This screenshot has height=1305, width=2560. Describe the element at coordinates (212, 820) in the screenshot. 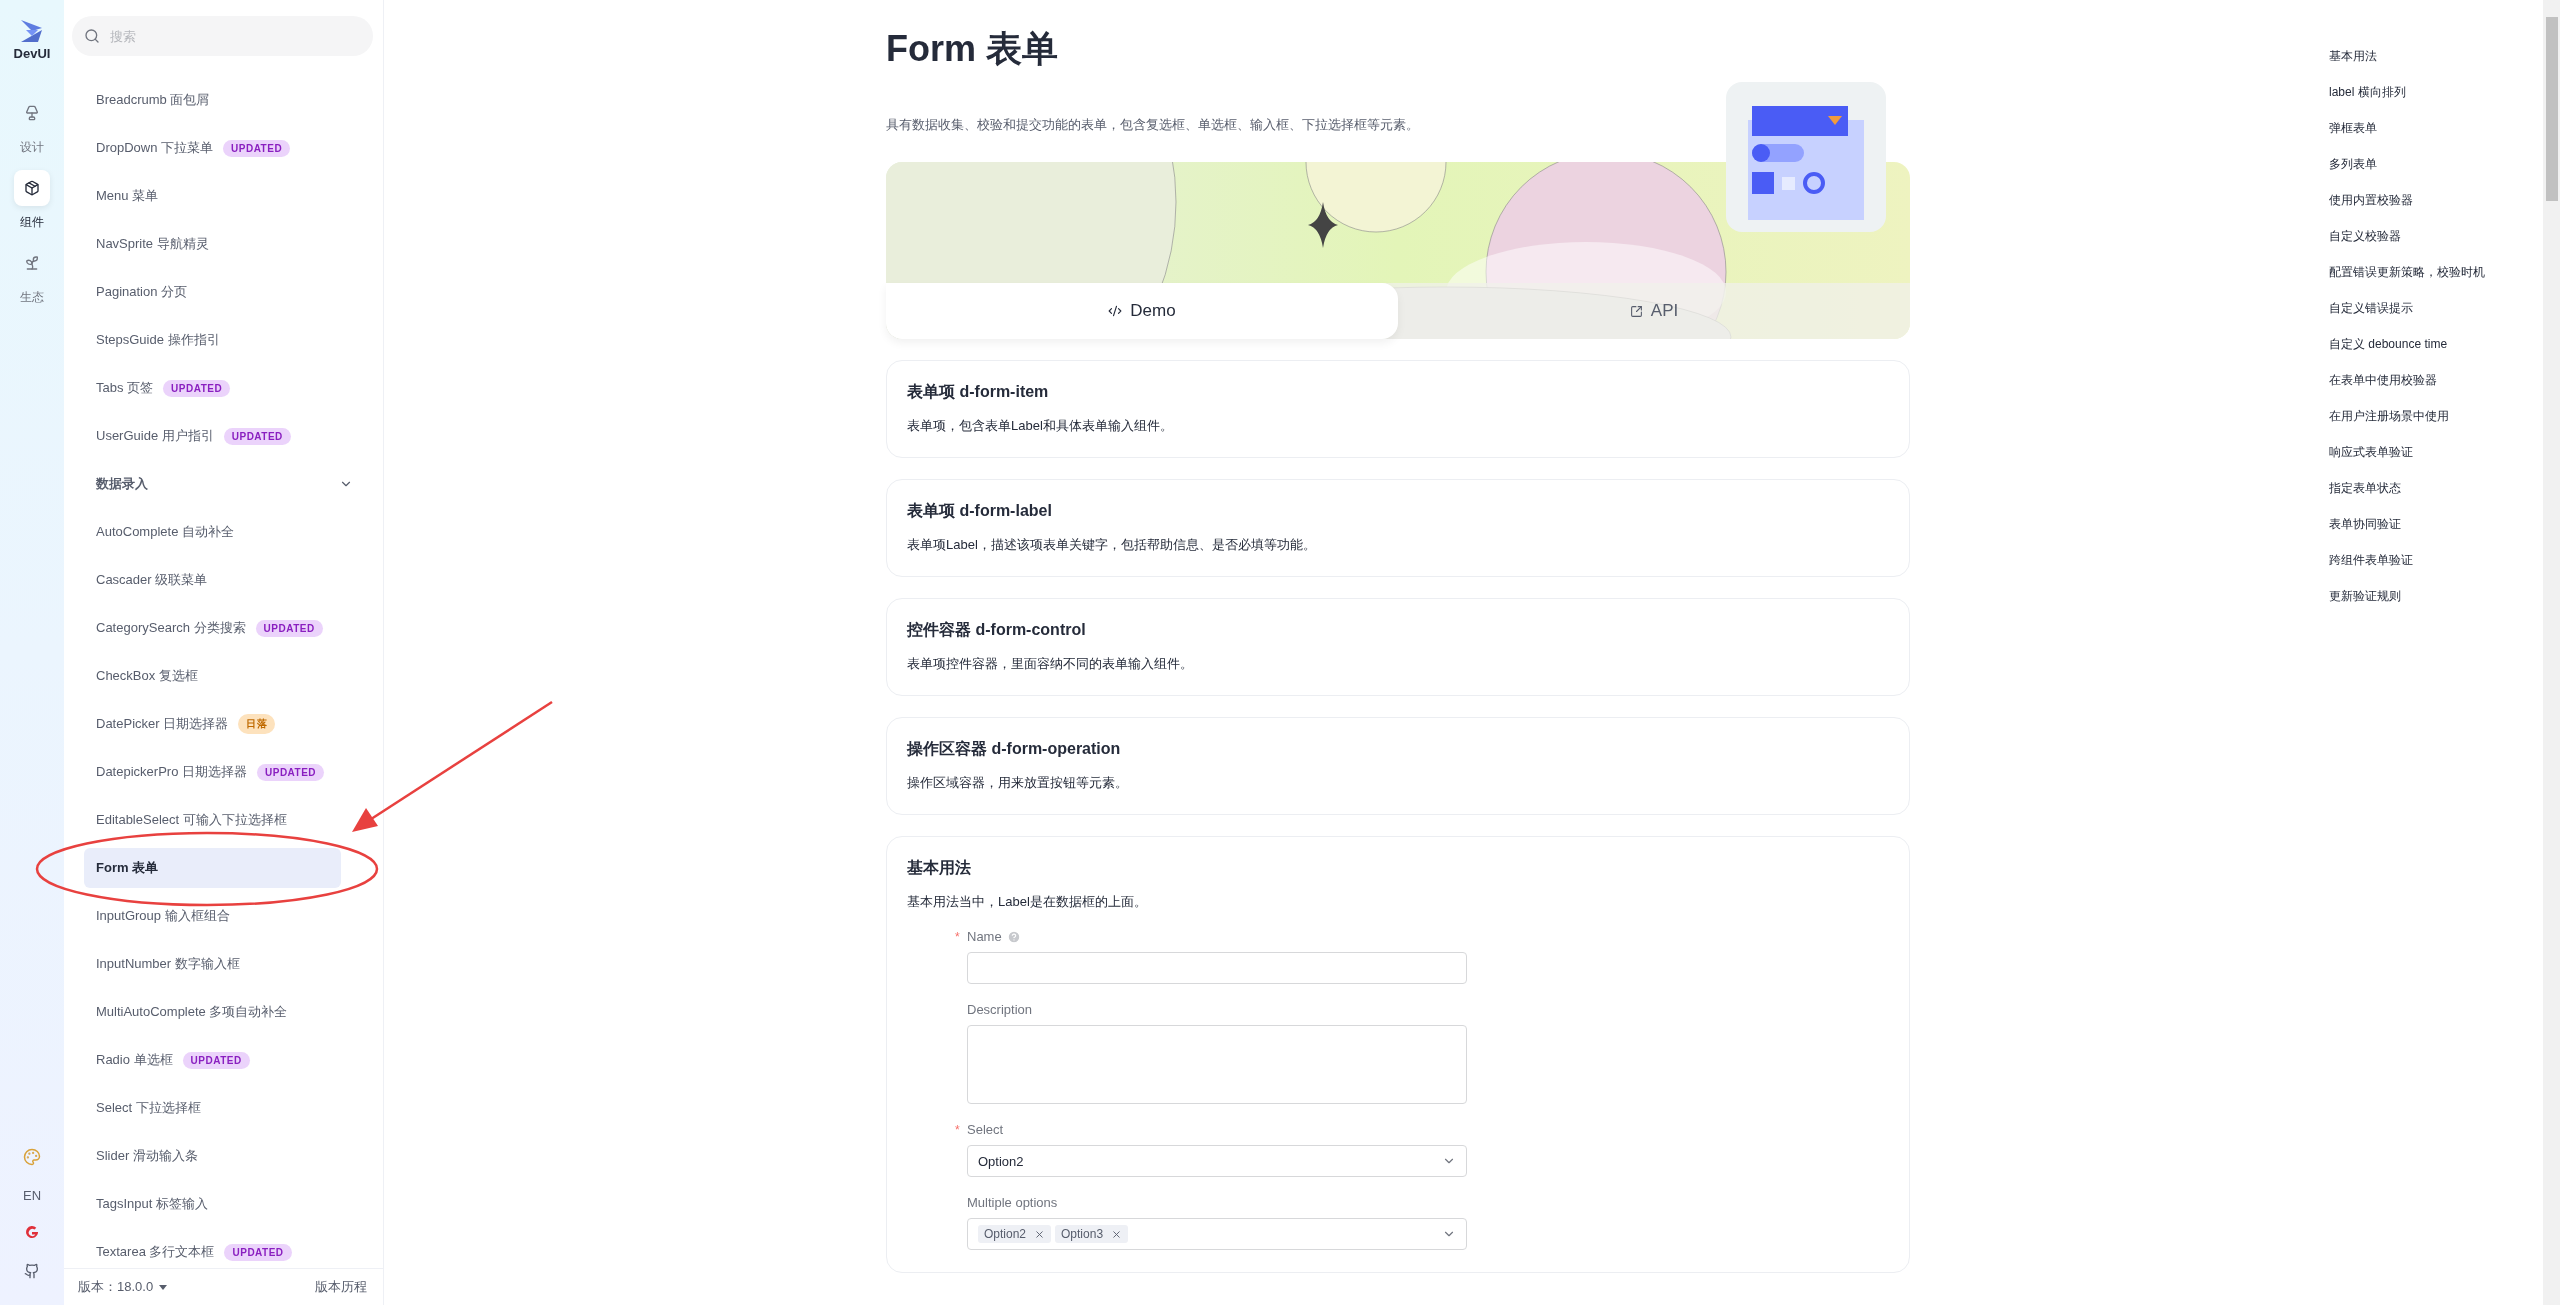

I see `nav-item: EditableSelect 可输入下拉选择框` at that location.